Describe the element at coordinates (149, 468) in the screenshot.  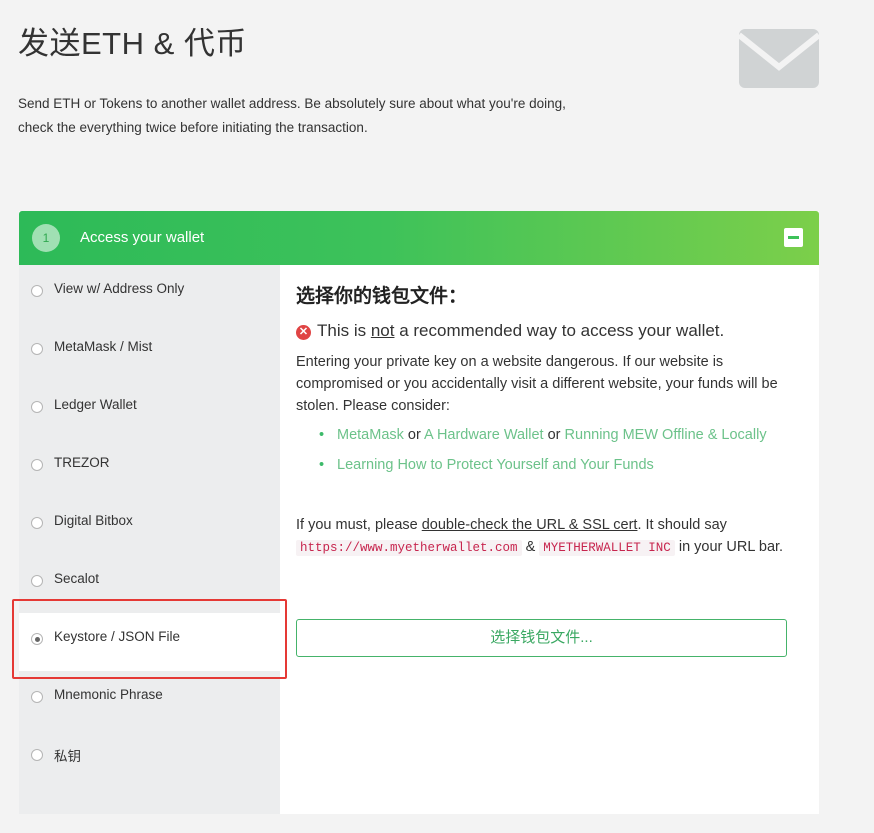
I see `wallet-option-trezor: TREZOR` at that location.